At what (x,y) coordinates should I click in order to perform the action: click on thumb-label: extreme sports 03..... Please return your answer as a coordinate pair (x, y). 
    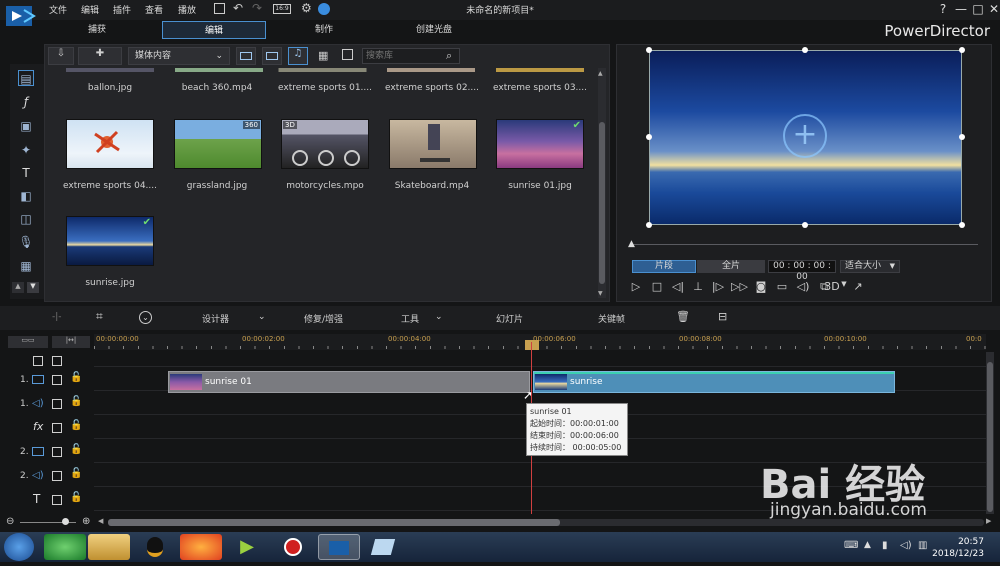
    Looking at the image, I should click on (540, 88).